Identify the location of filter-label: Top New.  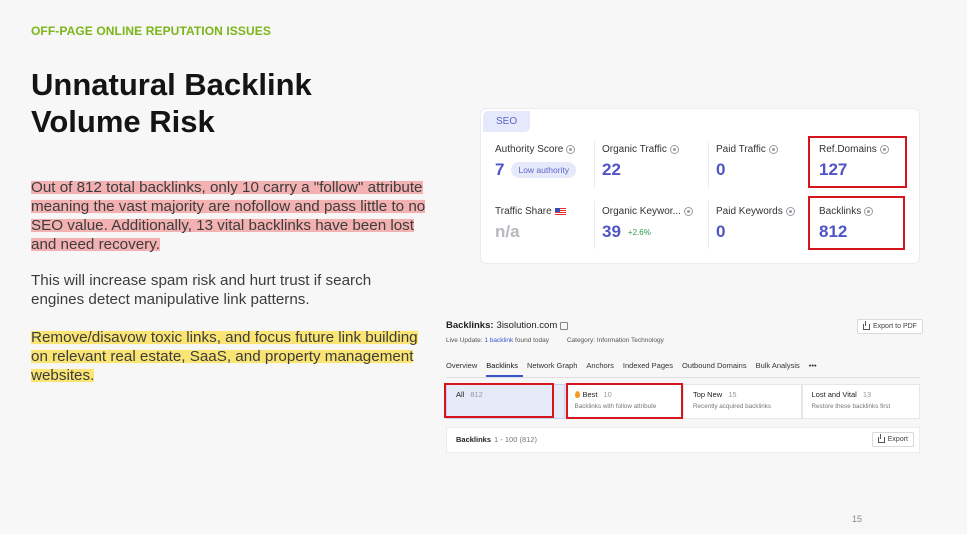
(708, 394).